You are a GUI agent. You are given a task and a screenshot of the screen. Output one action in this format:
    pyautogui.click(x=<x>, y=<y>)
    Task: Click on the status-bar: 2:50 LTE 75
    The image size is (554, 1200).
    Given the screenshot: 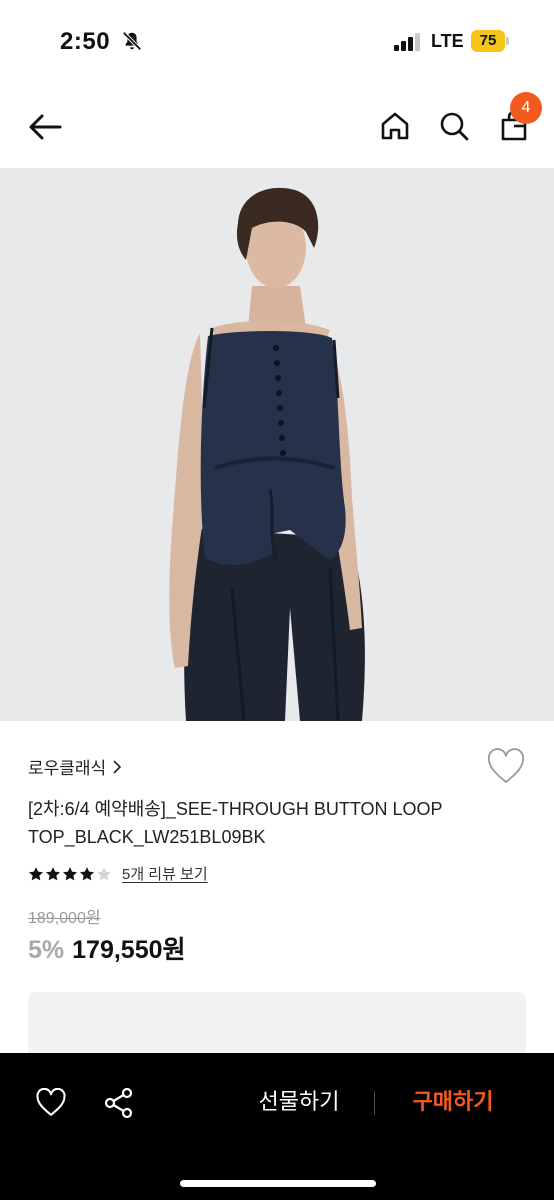 What is the action you would take?
    pyautogui.click(x=277, y=42)
    